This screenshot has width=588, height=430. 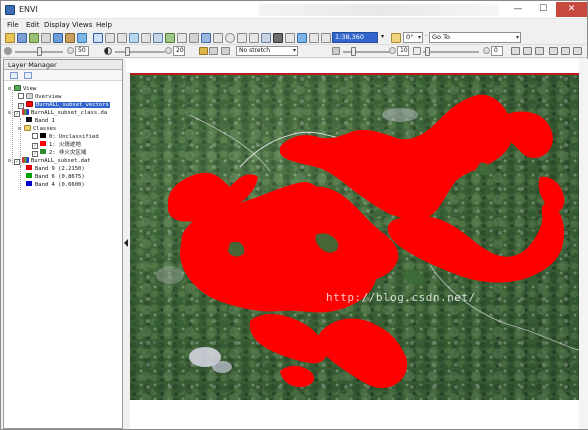 I want to click on tree-label: BurnALL_subset_vectors, so click(x=72, y=105).